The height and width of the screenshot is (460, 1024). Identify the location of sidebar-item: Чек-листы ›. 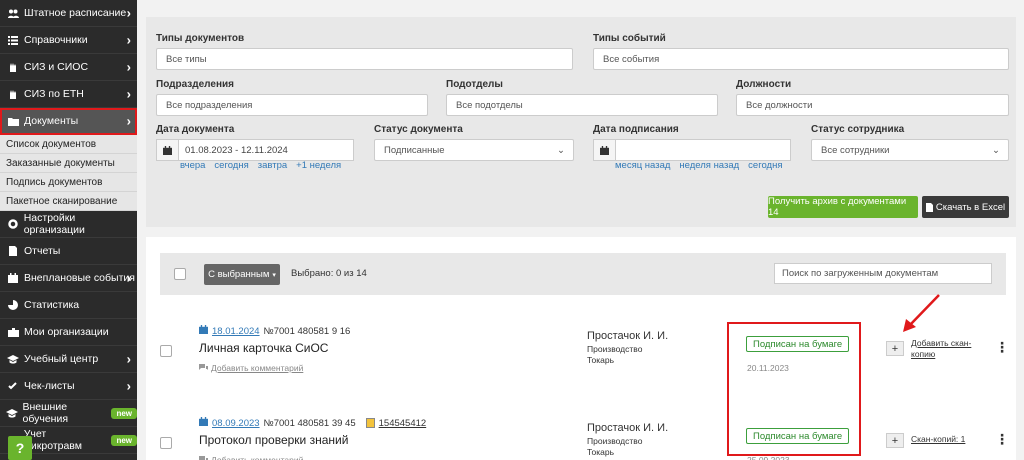
(68, 386).